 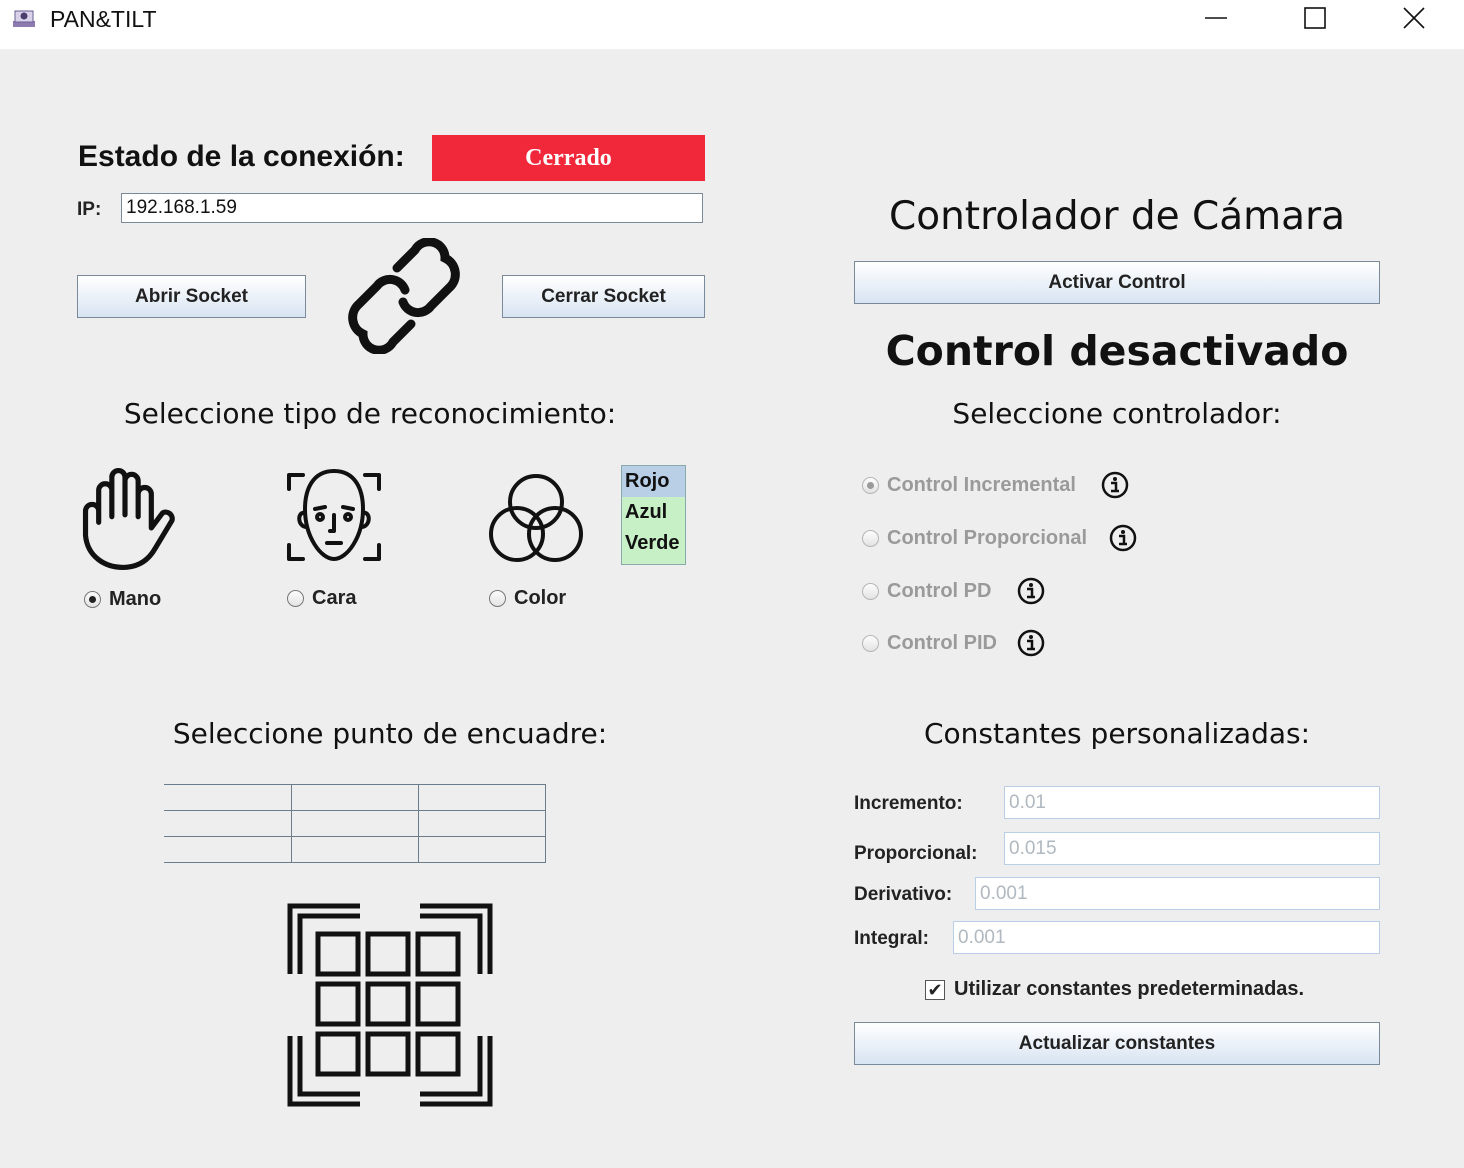 I want to click on control-status: Control desactivado, so click(x=1117, y=351).